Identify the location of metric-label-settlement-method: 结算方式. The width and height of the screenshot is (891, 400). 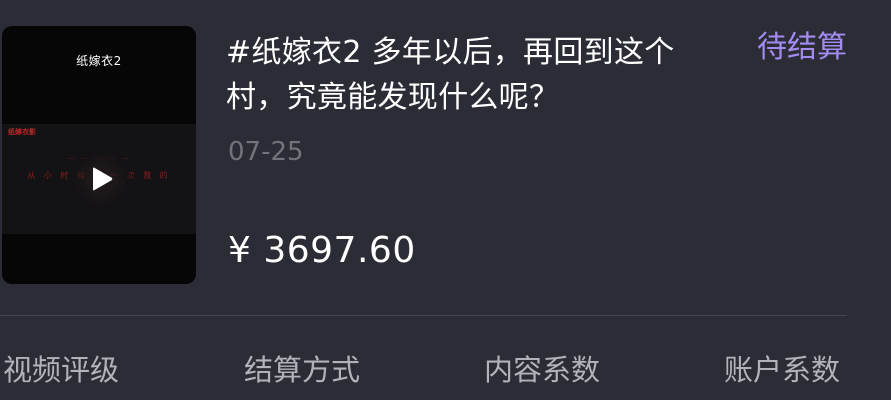
(302, 370).